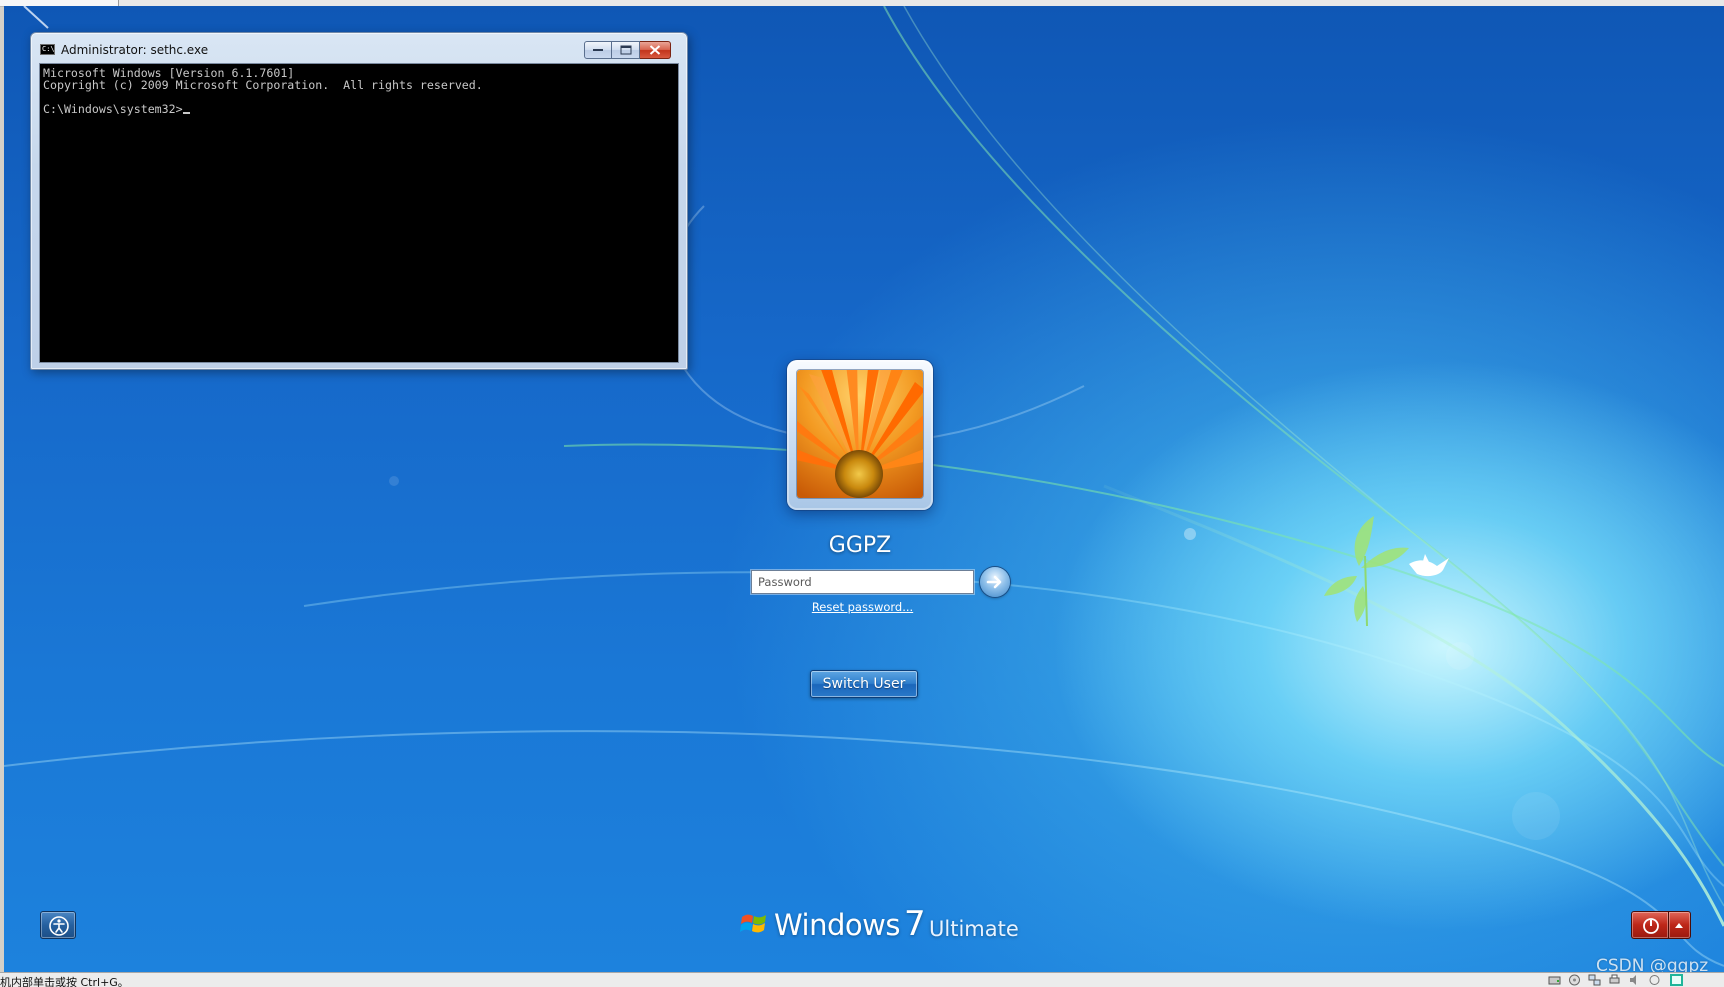  Describe the element at coordinates (1676, 980) in the screenshot. I see `vm-screen-icon` at that location.